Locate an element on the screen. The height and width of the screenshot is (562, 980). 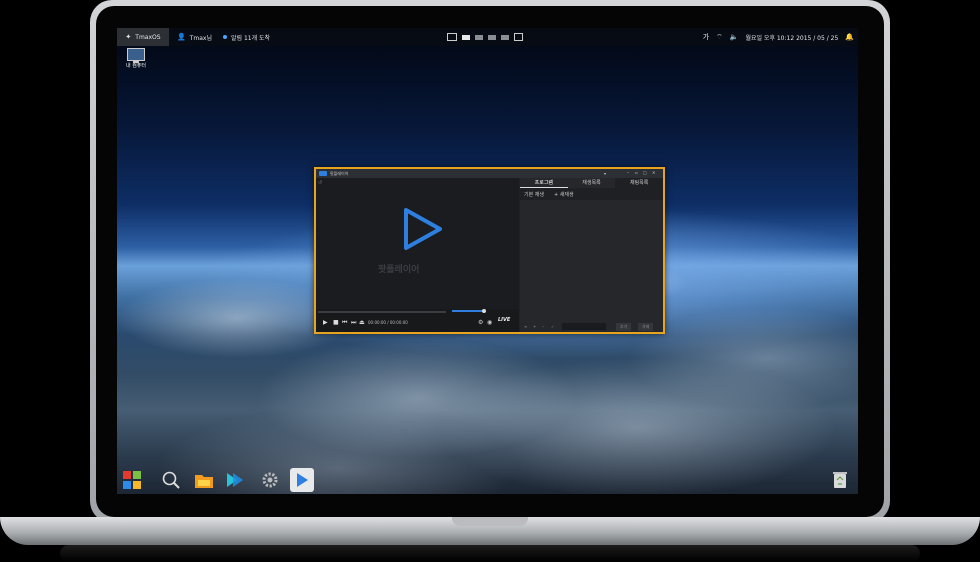
datetime: 월요일 오후 10:12 2015 / 05 / 25 is located at coordinates (791, 37).